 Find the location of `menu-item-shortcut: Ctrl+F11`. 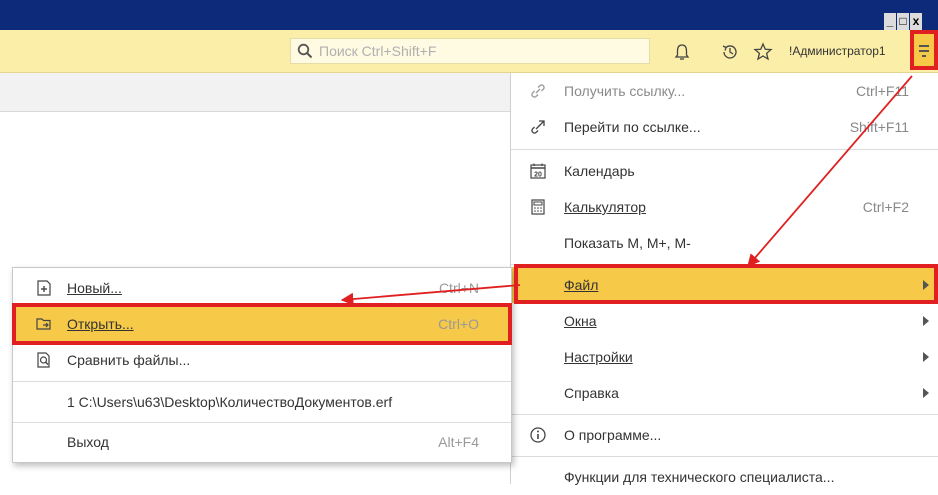

menu-item-shortcut: Ctrl+F11 is located at coordinates (882, 91).